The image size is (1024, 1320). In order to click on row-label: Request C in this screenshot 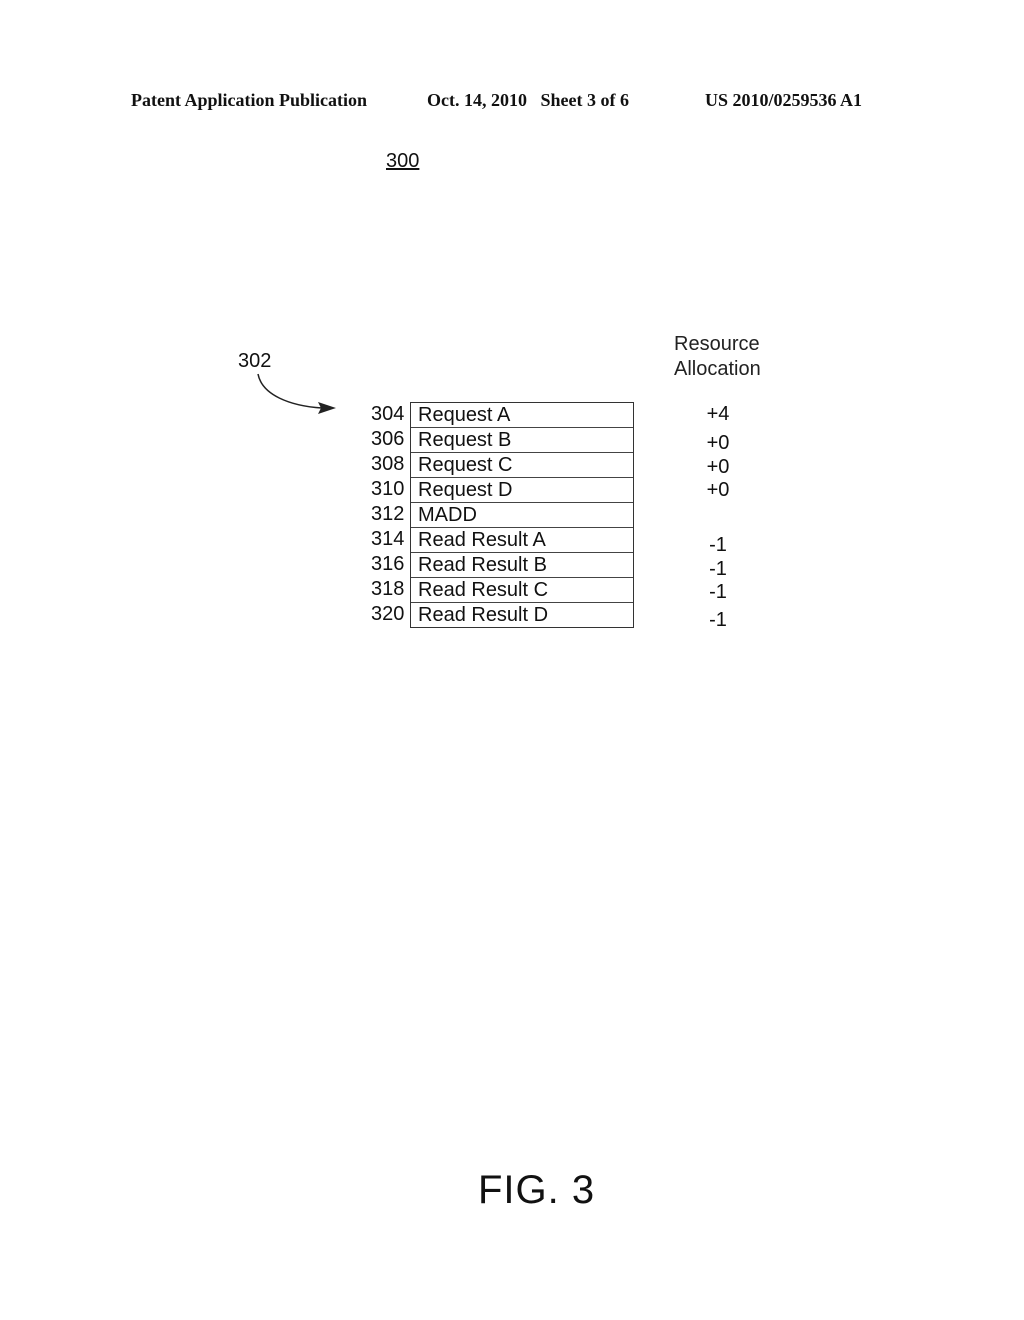, I will do `click(465, 465)`.